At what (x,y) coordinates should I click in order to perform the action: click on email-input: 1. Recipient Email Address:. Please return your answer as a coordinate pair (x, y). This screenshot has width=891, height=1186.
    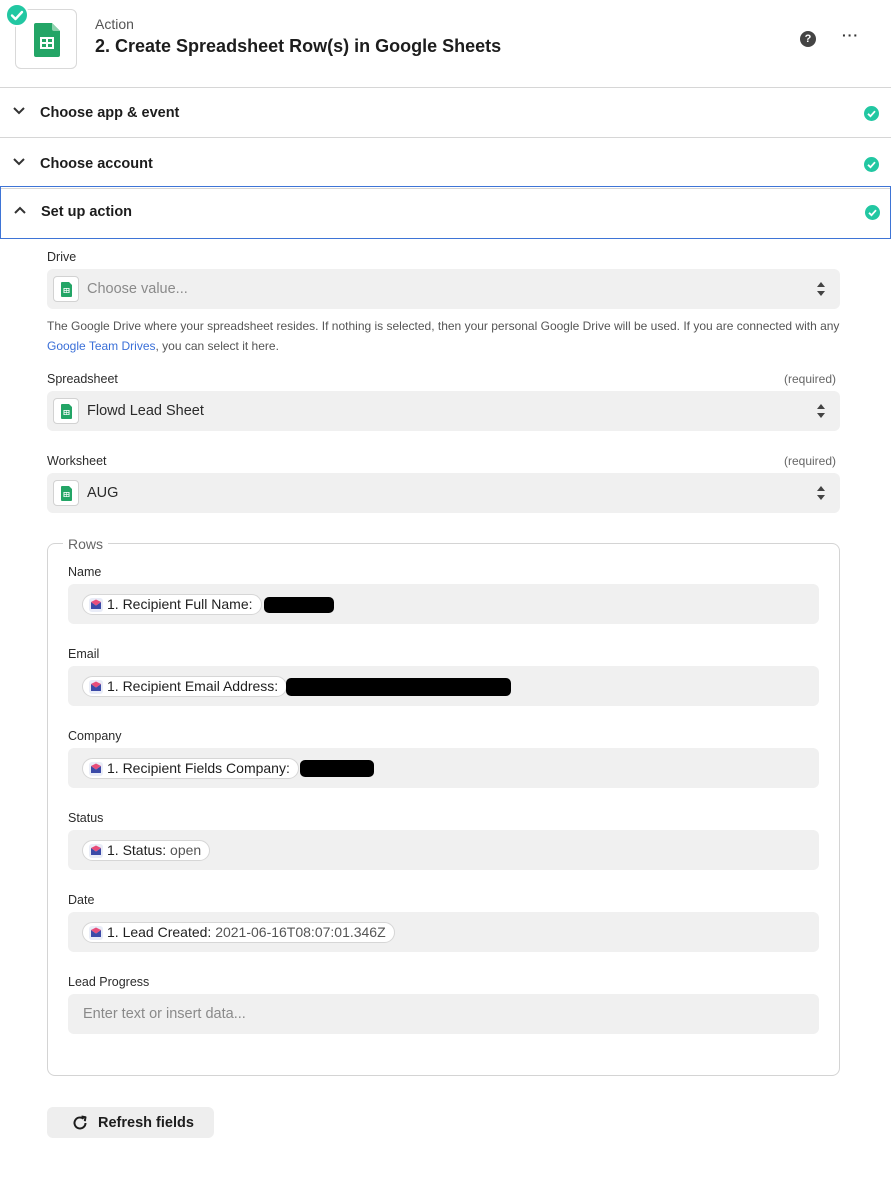
    Looking at the image, I should click on (443, 686).